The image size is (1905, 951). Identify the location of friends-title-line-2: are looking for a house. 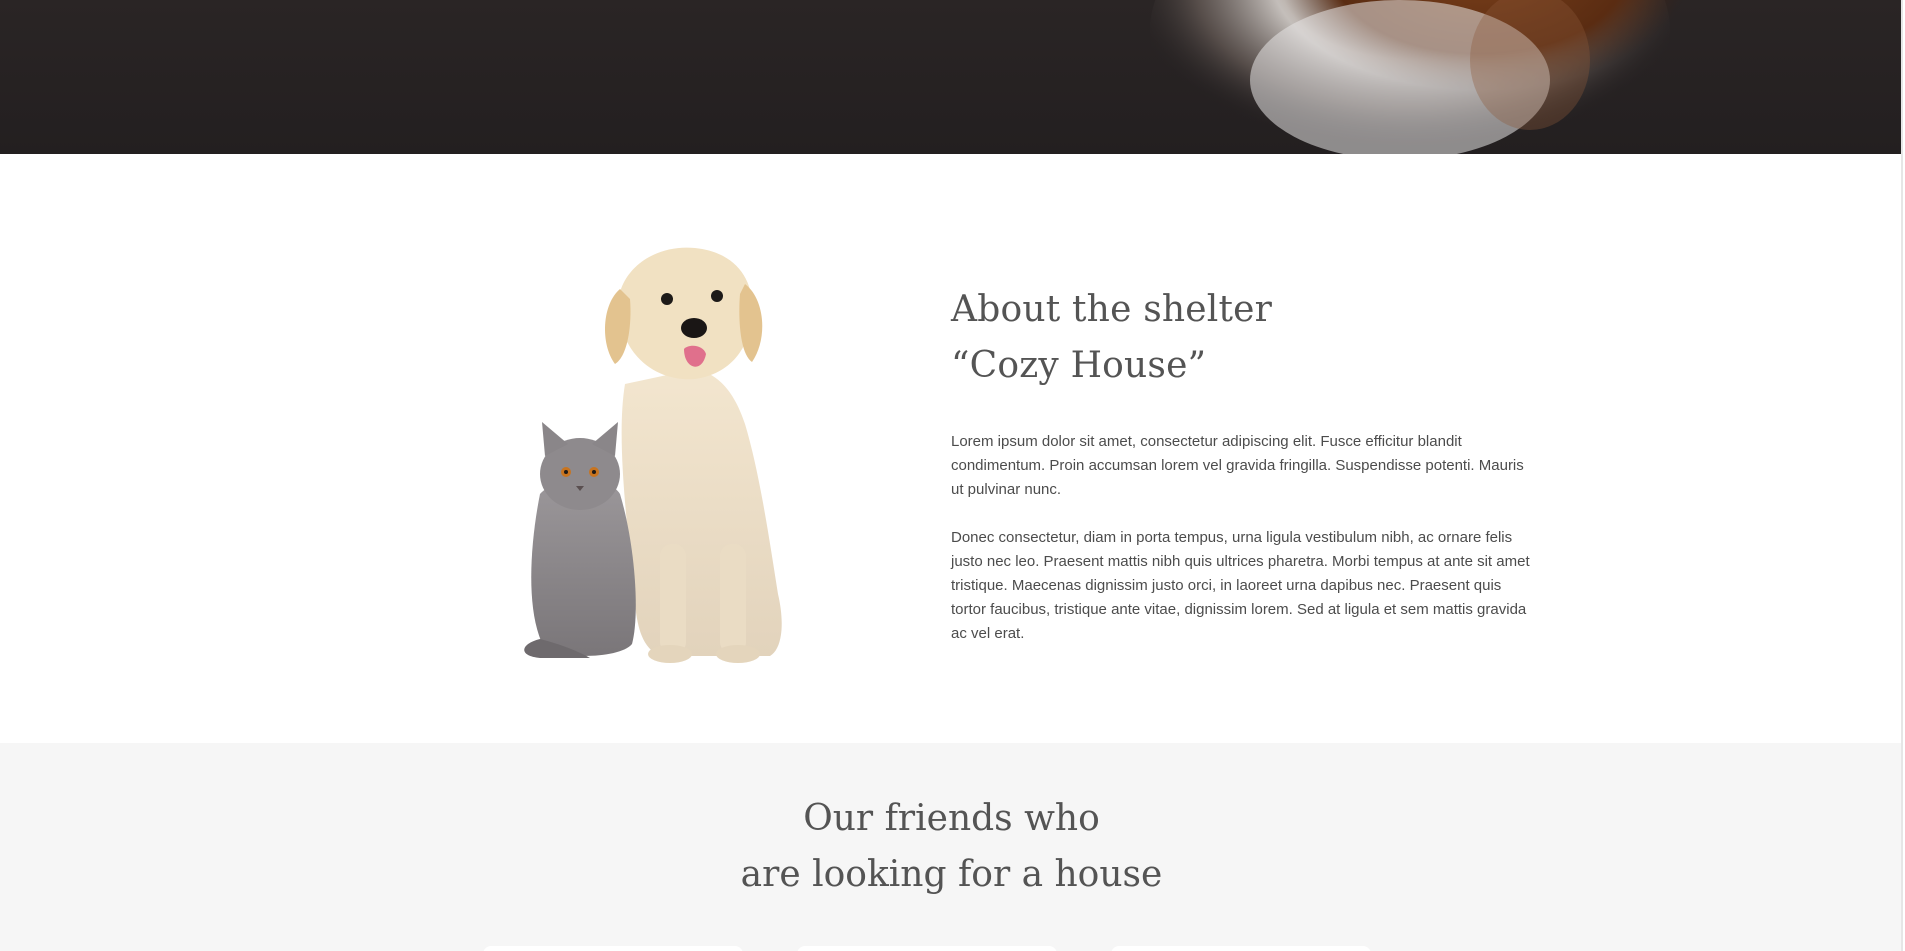
(951, 874).